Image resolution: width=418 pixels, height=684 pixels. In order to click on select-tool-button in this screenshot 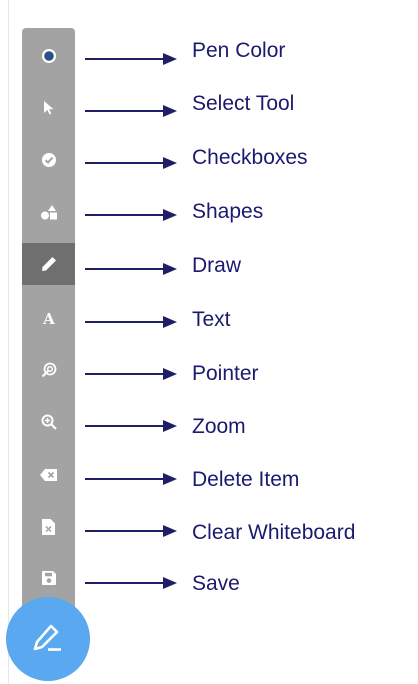, I will do `click(48, 108)`.